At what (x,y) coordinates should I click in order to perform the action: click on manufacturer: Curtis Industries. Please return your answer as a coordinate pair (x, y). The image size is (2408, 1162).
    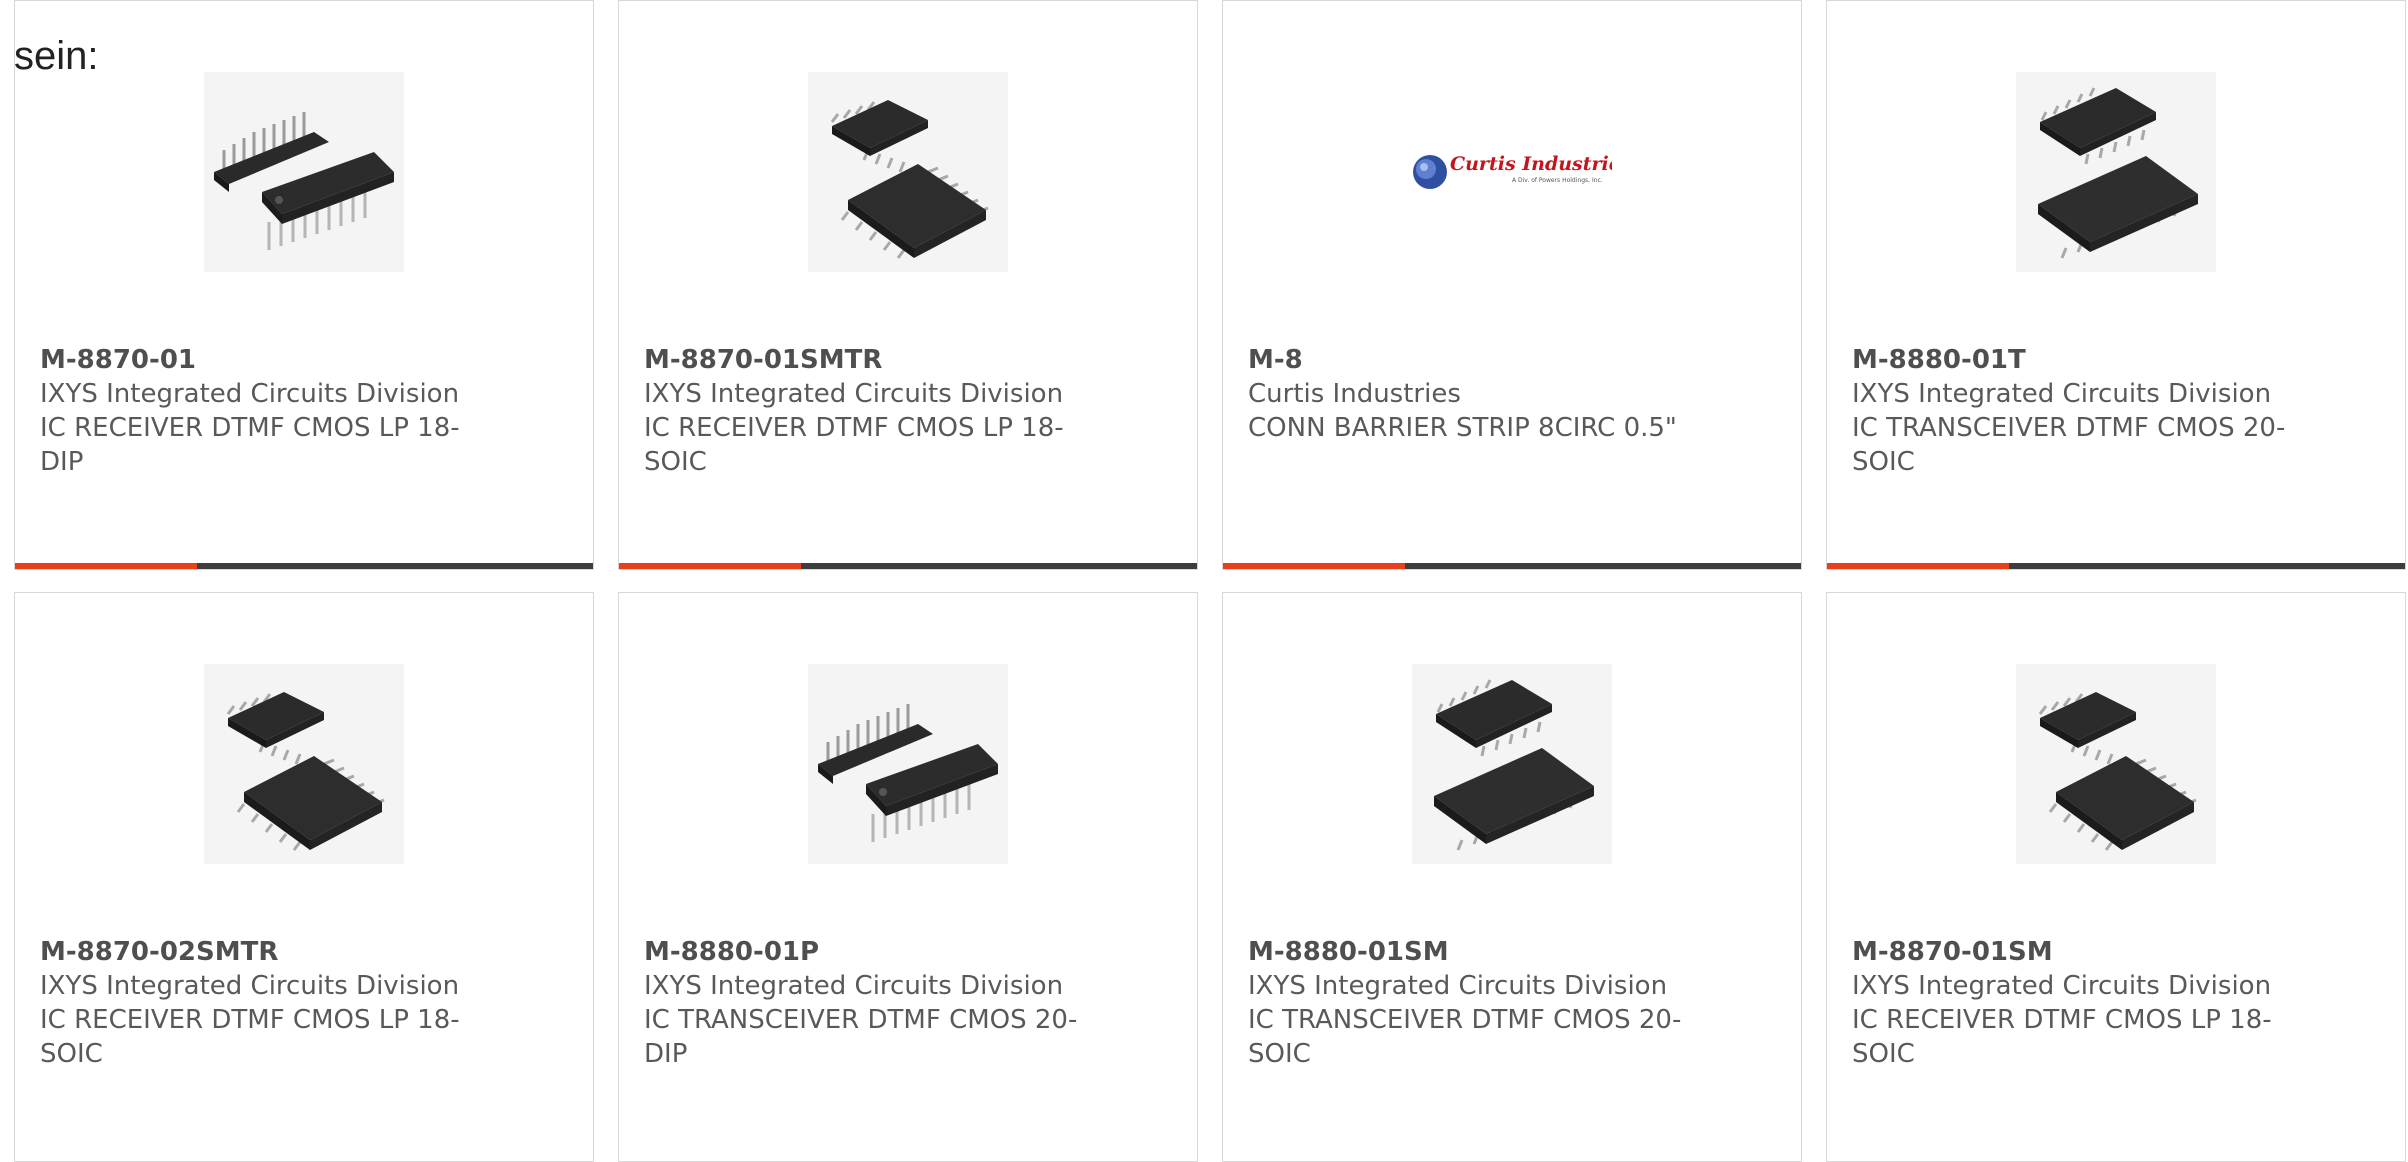
    Looking at the image, I should click on (1354, 394).